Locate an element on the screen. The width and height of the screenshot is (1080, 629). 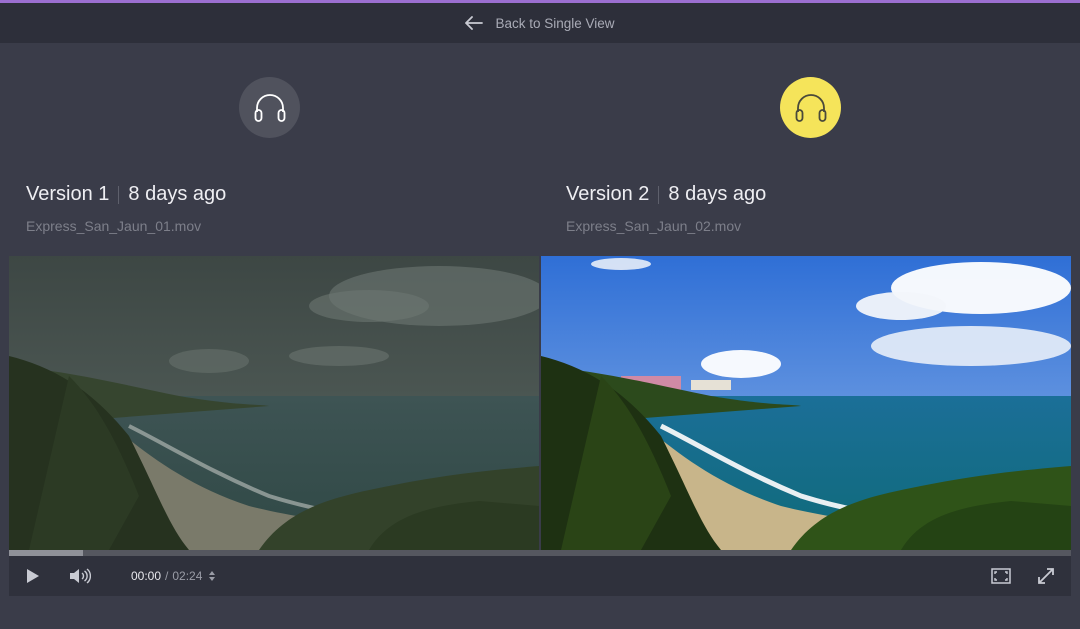
duration: 02:24 is located at coordinates (187, 576).